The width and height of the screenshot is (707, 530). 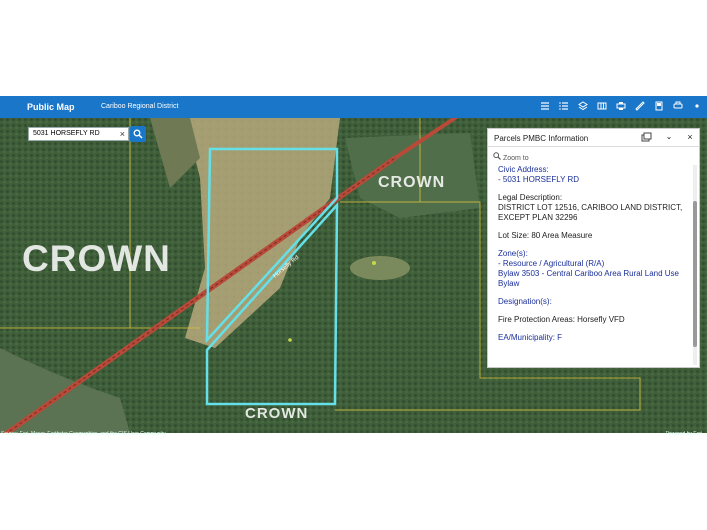 I want to click on search-input: 5031 HORSEFLY RD ×, so click(x=78, y=134).